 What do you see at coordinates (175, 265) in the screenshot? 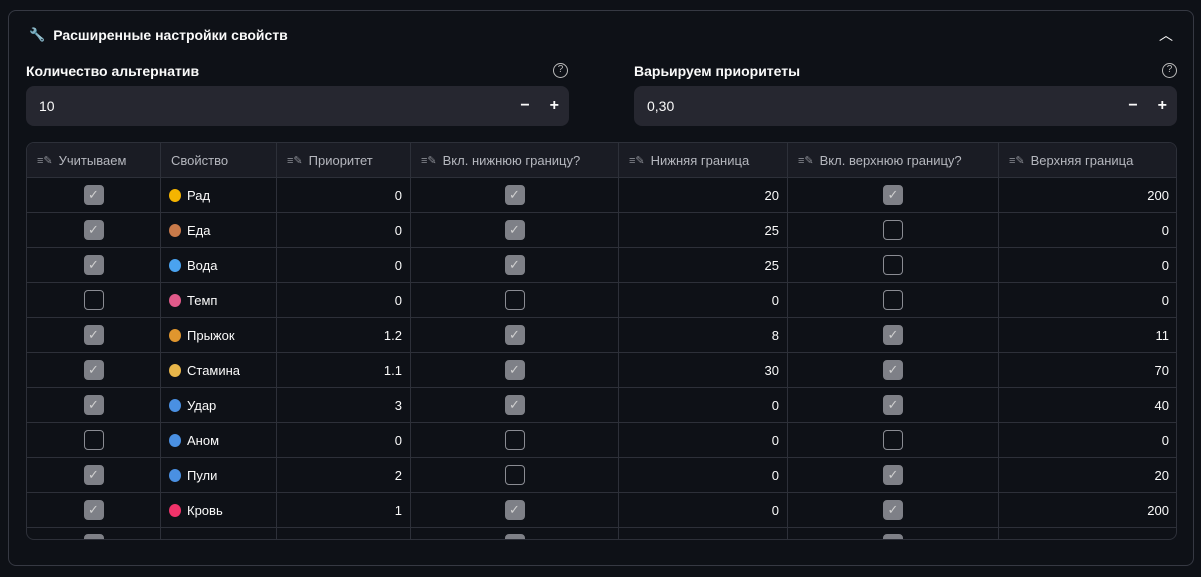
I see `droplet-icon` at bounding box center [175, 265].